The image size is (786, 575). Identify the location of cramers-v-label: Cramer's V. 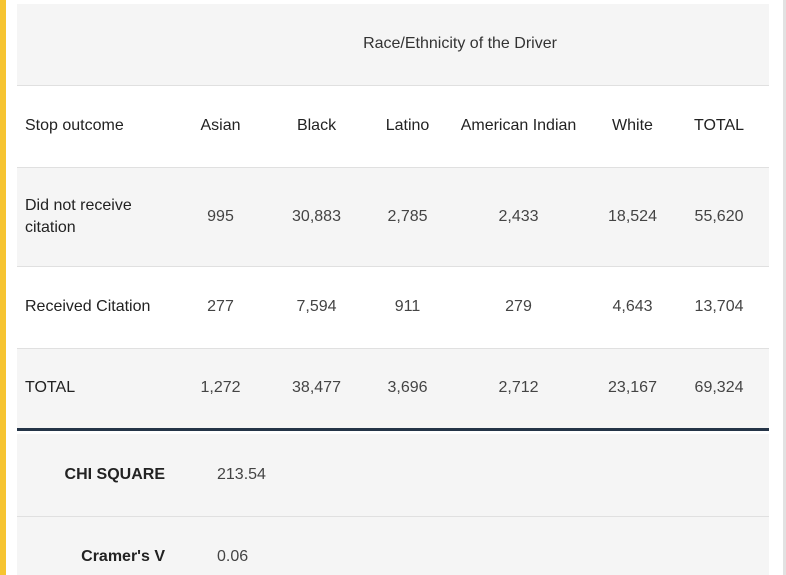
(123, 556).